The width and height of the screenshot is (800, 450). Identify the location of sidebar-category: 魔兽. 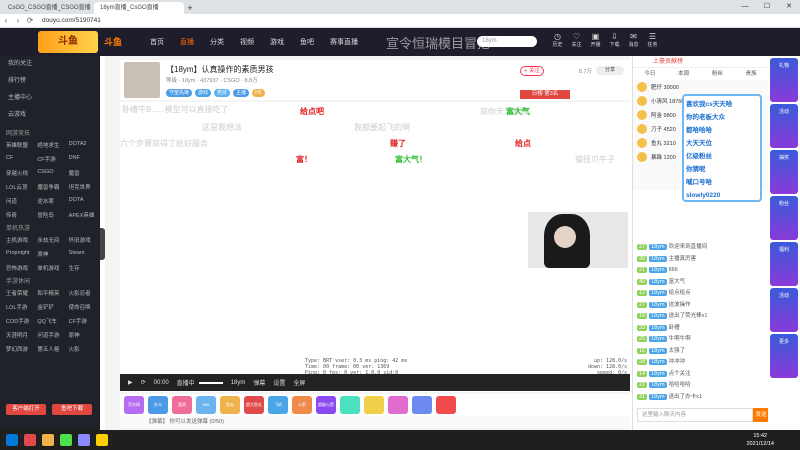
(84, 173).